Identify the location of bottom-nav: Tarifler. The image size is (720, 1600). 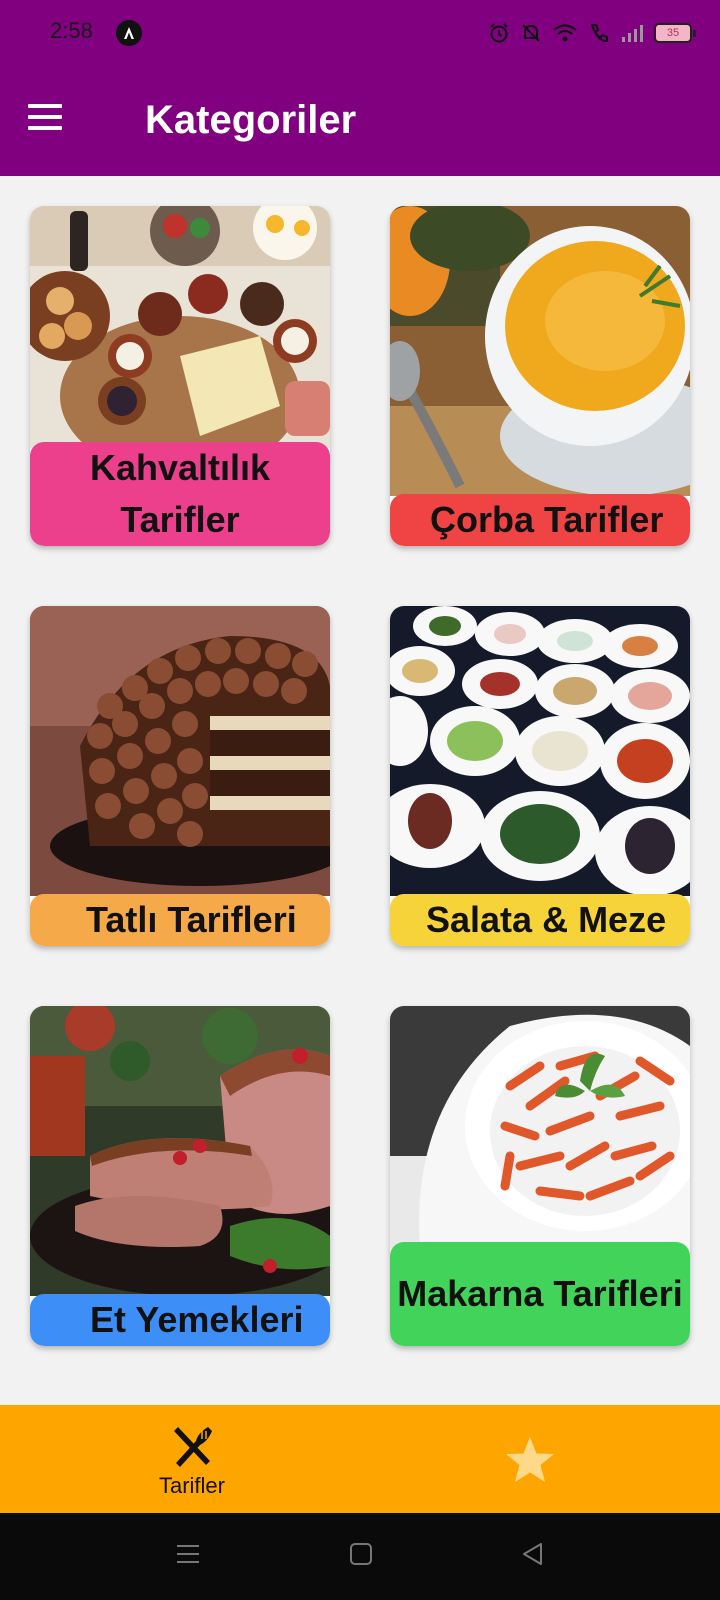
(360, 1459).